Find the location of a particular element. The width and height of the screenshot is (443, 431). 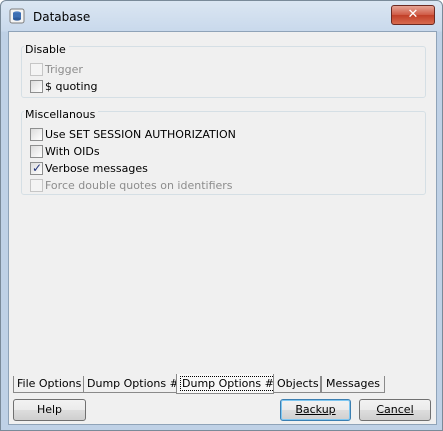

title-bar: Database ✕ is located at coordinates (221, 16).